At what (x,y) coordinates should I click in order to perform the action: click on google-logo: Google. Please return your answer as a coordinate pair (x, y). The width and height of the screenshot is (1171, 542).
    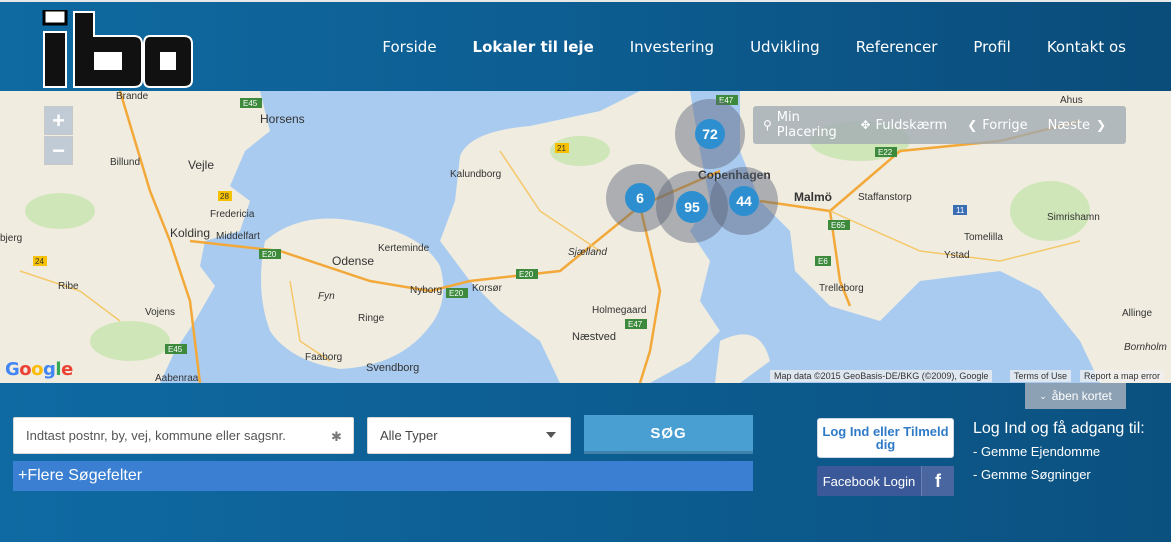
    Looking at the image, I should click on (39, 369).